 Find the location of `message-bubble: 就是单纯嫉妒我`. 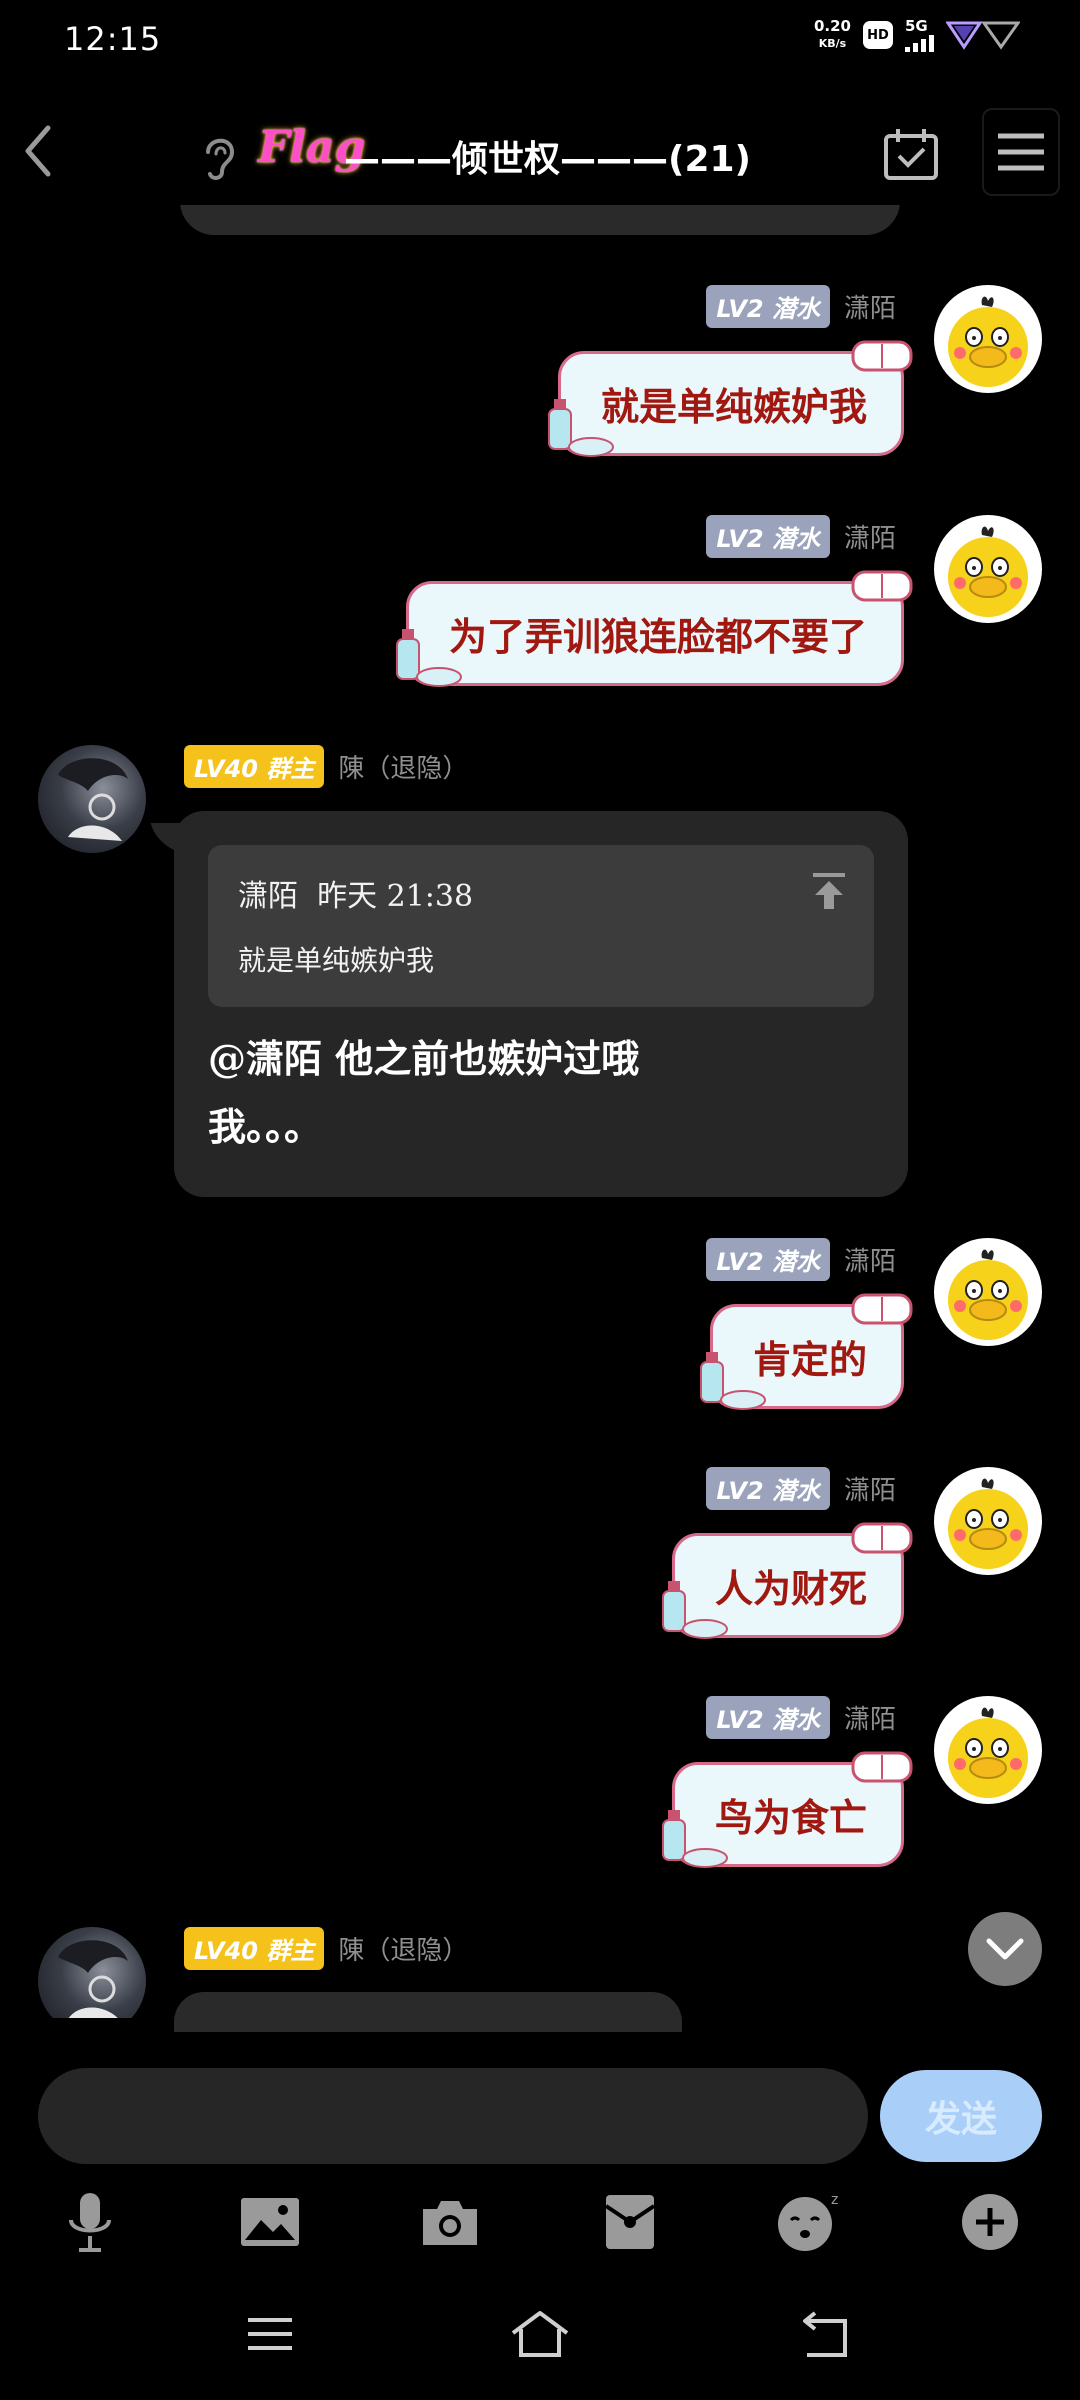

message-bubble: 就是单纯嫉妒我 is located at coordinates (730, 398).